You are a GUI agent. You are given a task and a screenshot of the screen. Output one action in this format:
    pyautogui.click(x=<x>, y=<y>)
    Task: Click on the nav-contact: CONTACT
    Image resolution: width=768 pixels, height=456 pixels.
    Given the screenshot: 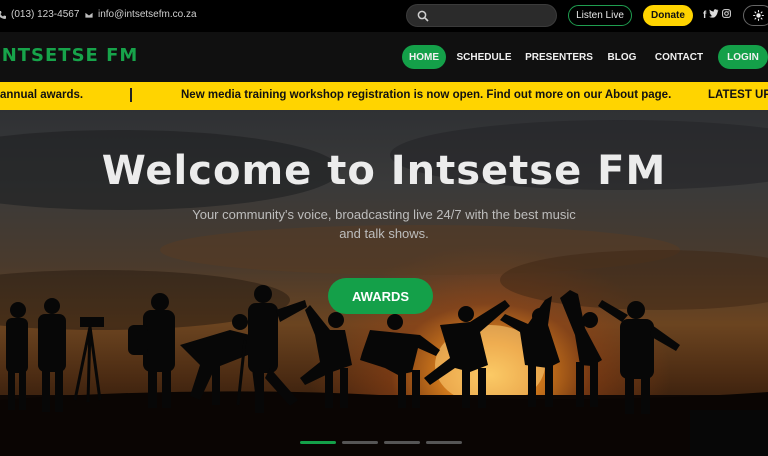 What is the action you would take?
    pyautogui.click(x=679, y=57)
    